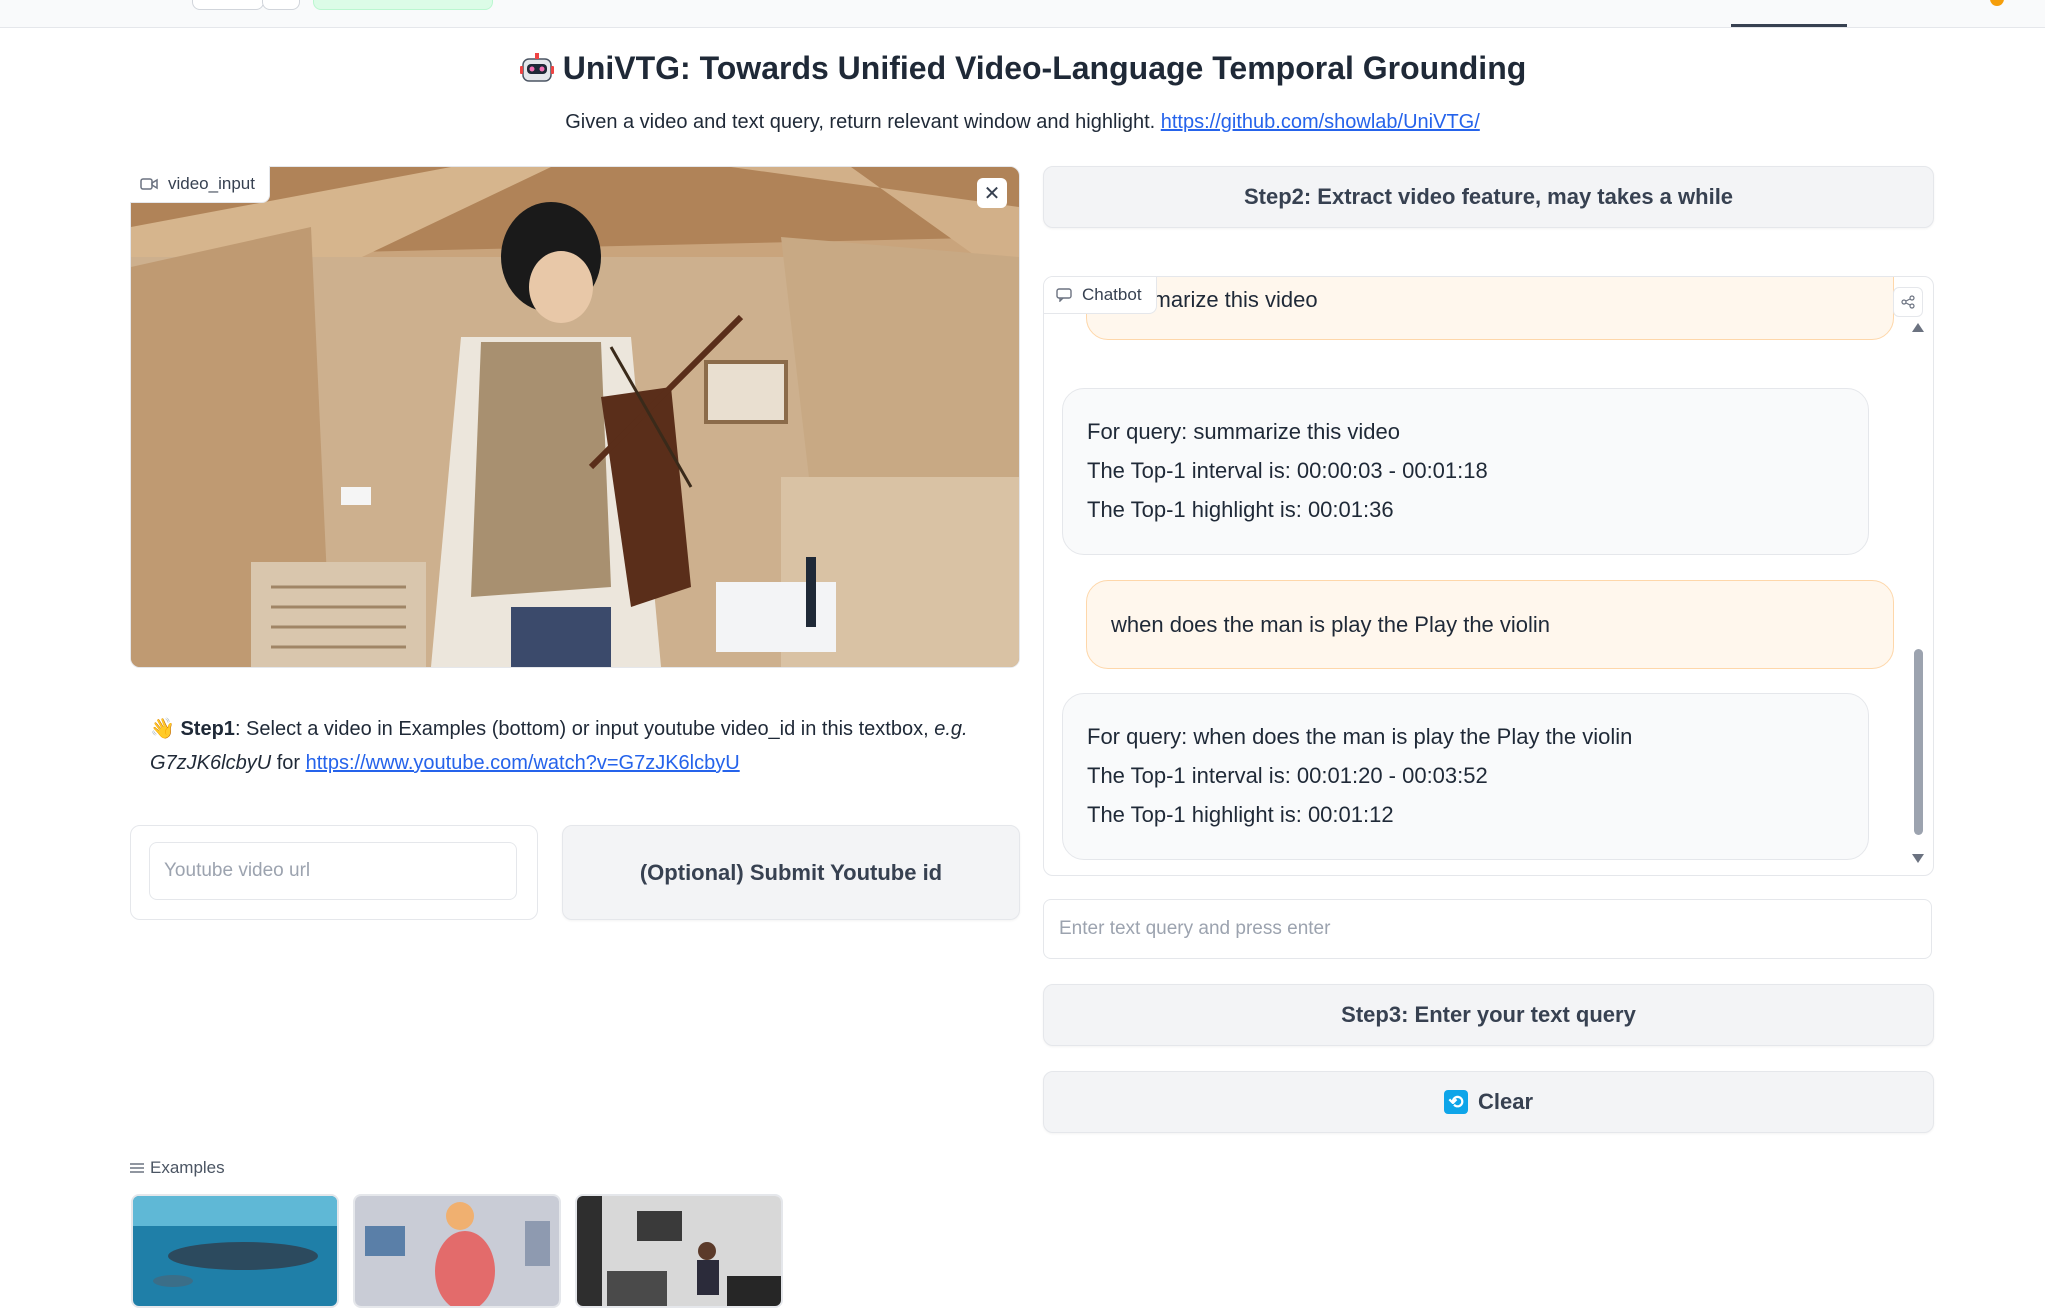  I want to click on room-video-thumbnail, so click(457, 1251).